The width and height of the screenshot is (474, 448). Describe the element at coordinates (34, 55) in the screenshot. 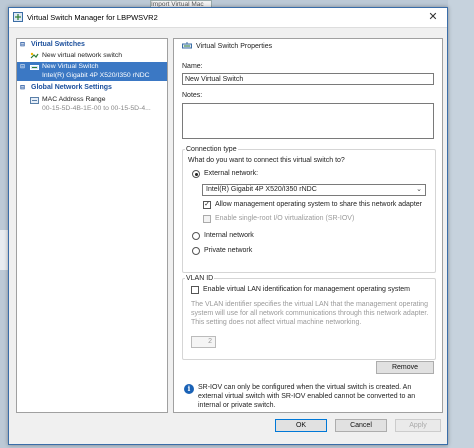

I see `add-switch-icon` at that location.